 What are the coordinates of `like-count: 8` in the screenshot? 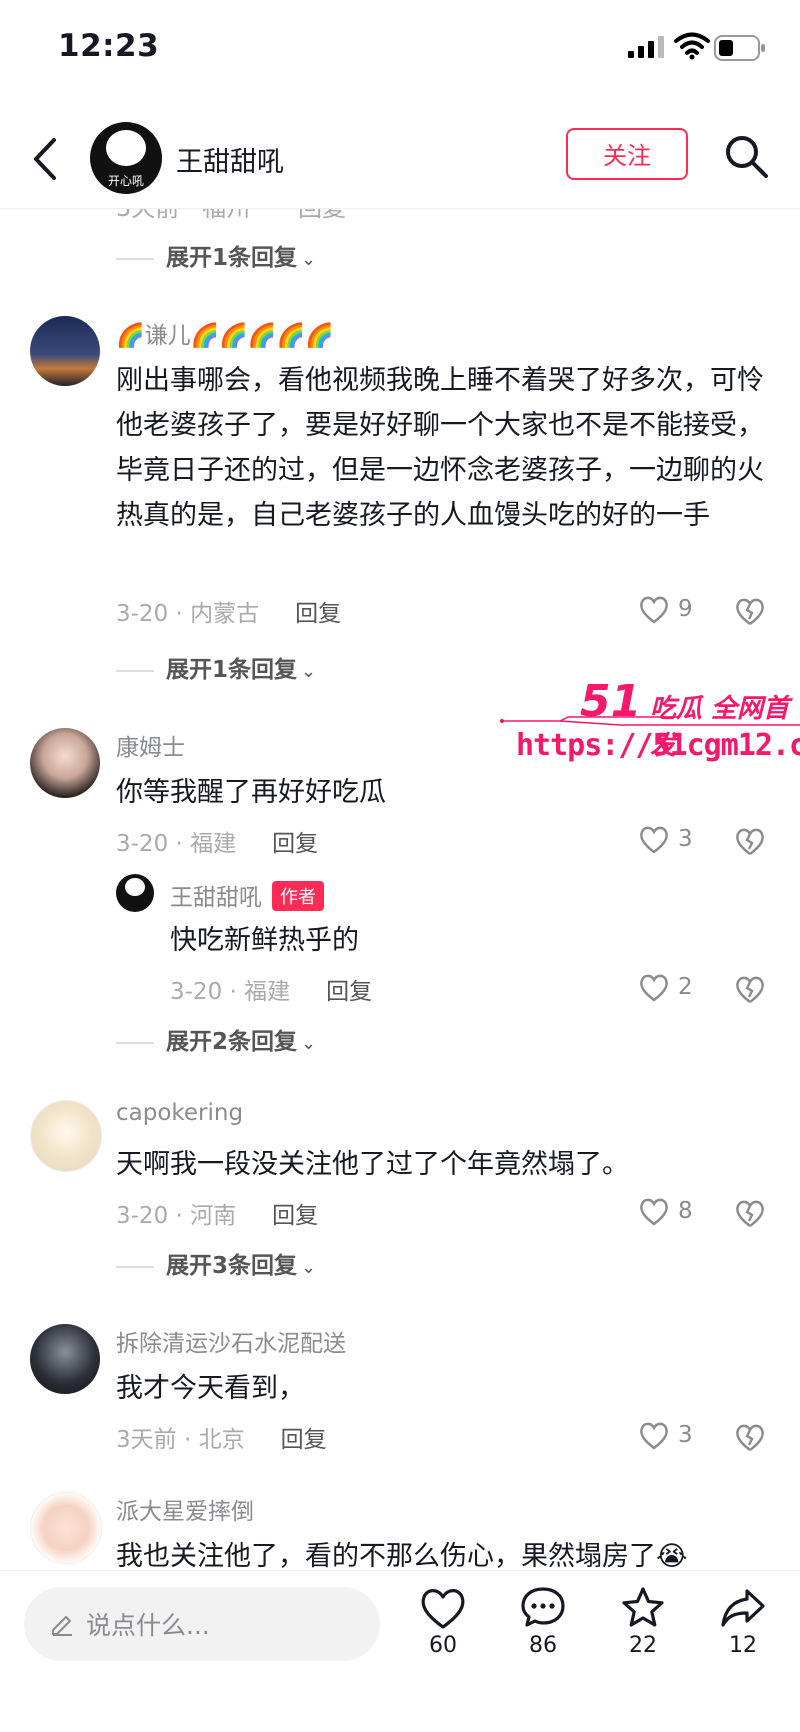 It's located at (685, 1211).